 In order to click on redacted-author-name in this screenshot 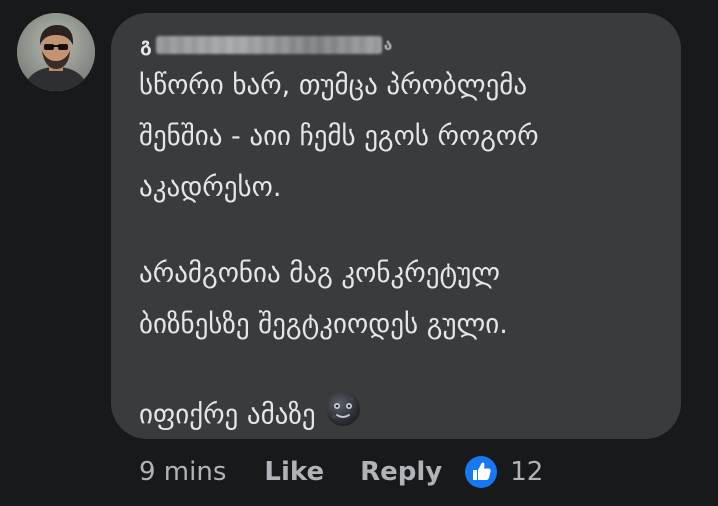, I will do `click(268, 45)`.